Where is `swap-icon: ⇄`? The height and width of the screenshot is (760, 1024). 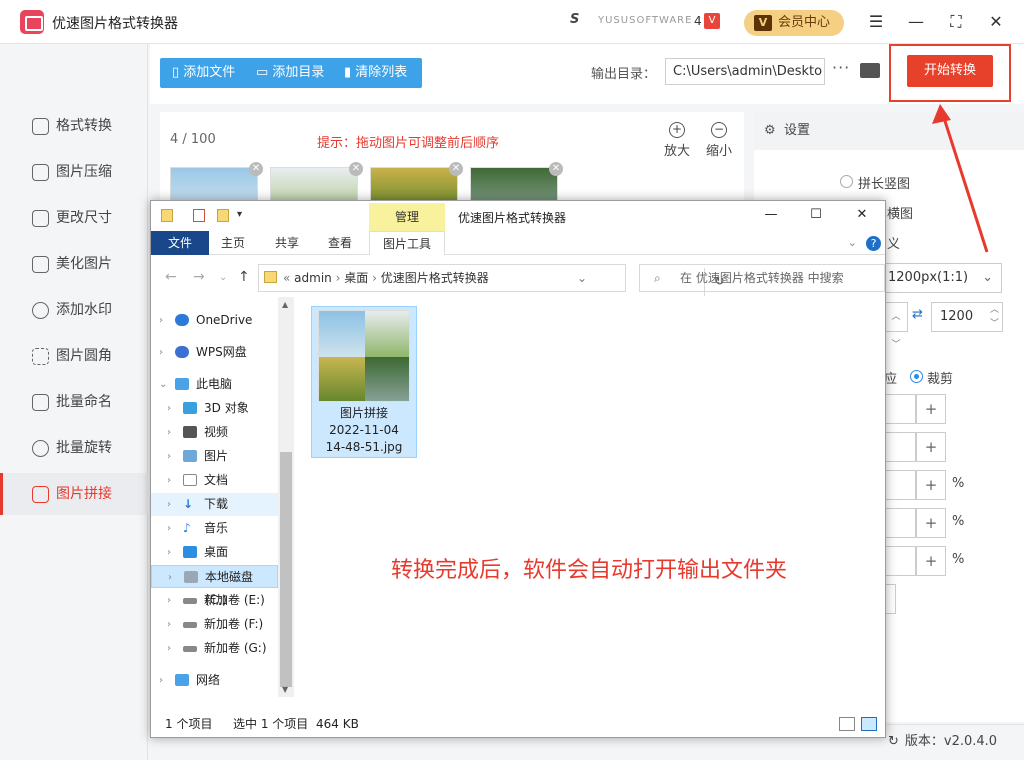
swap-icon: ⇄ is located at coordinates (917, 314).